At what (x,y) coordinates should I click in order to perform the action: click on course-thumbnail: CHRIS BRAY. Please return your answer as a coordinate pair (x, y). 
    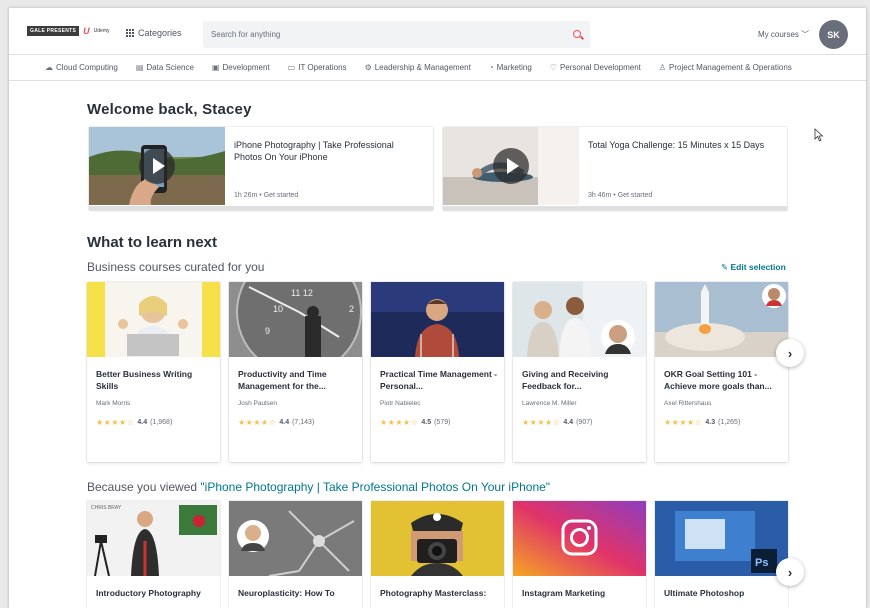
    Looking at the image, I should click on (153, 538).